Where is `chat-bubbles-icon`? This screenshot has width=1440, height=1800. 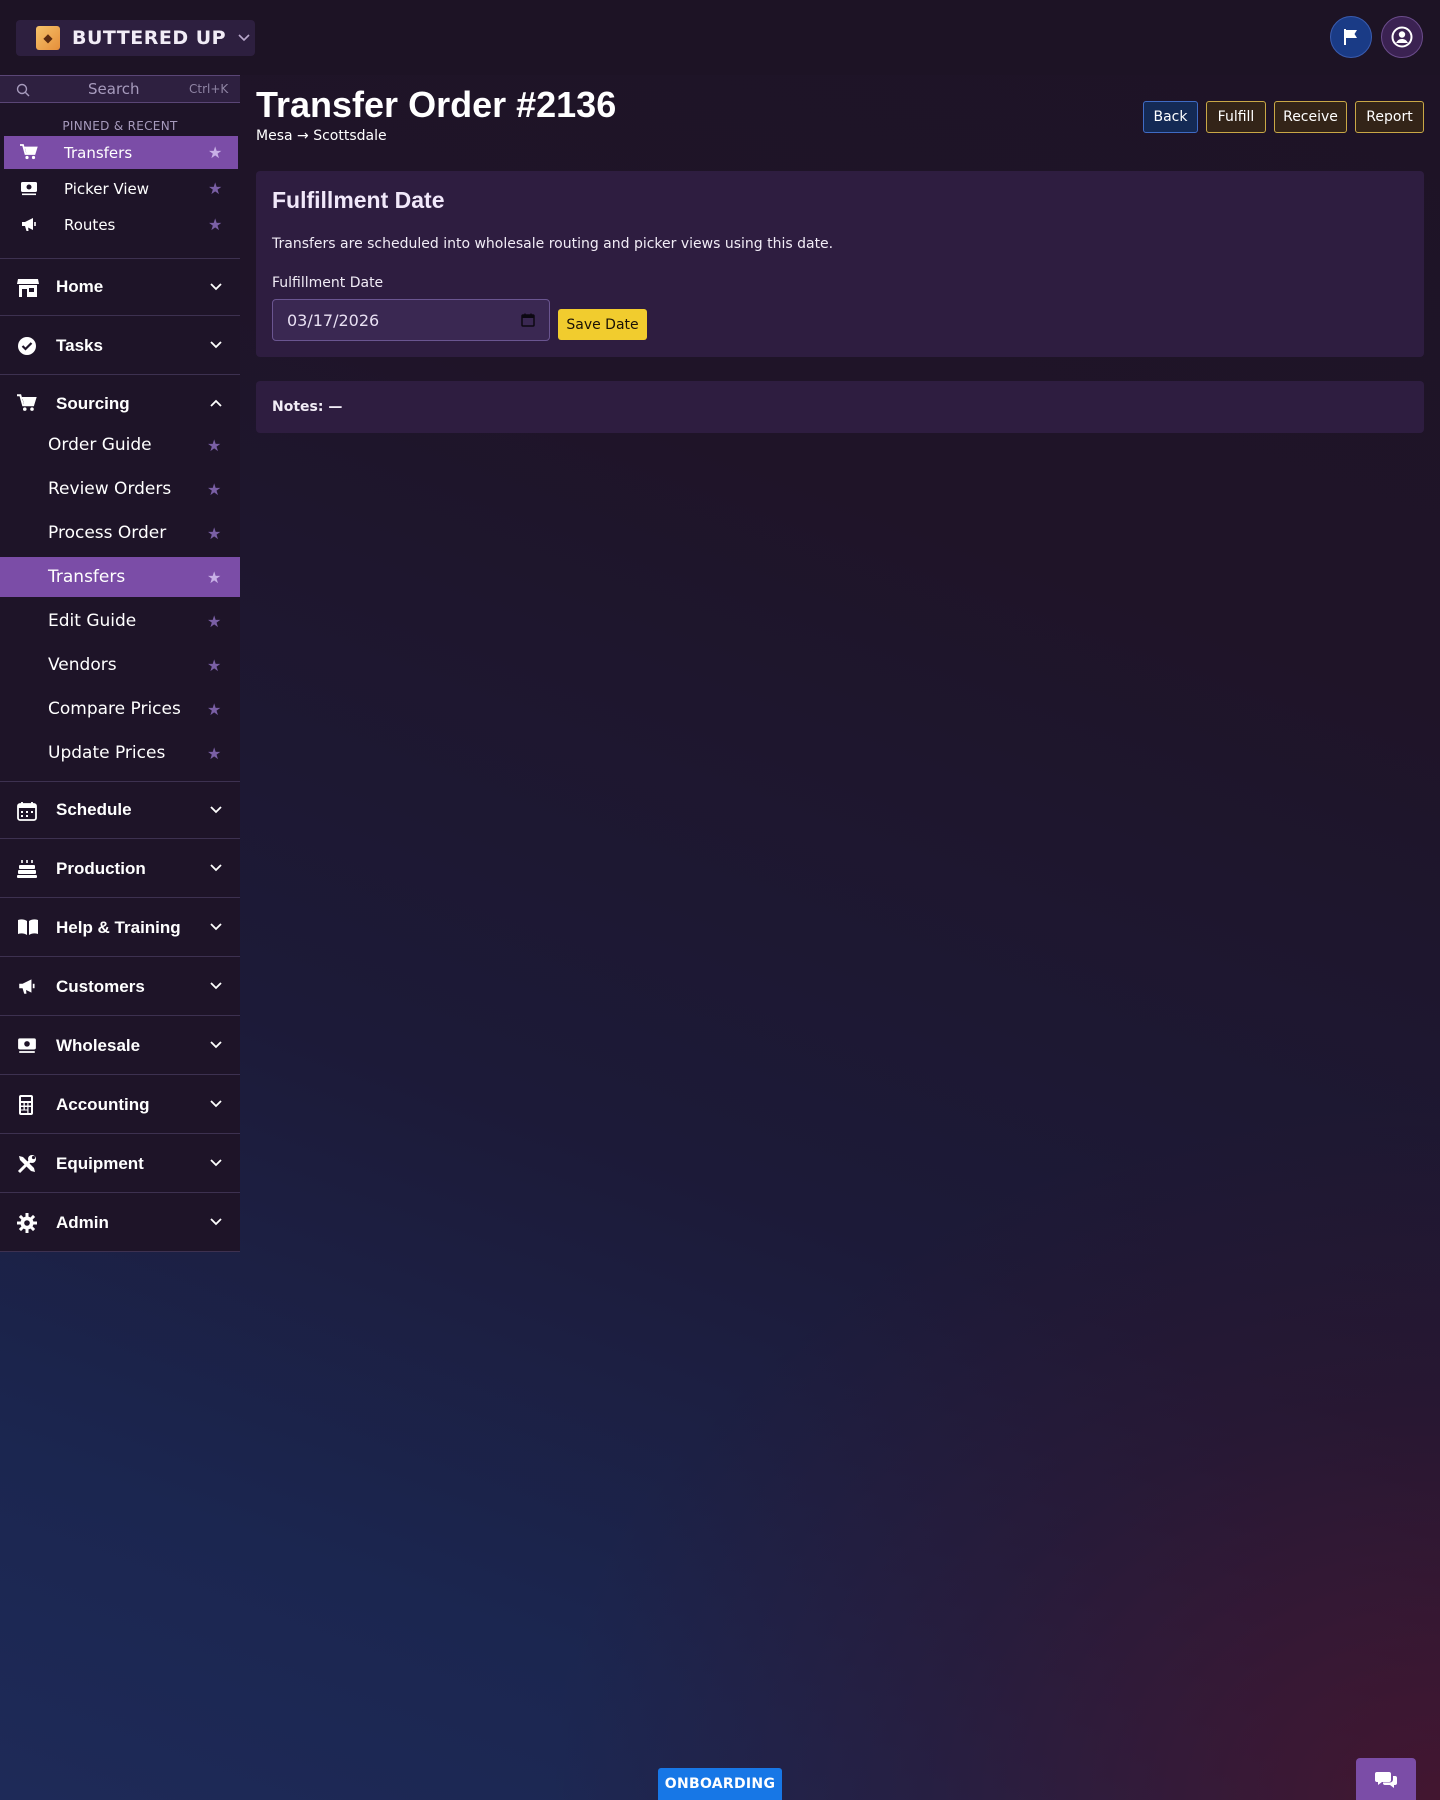
chat-bubbles-icon is located at coordinates (1386, 1780).